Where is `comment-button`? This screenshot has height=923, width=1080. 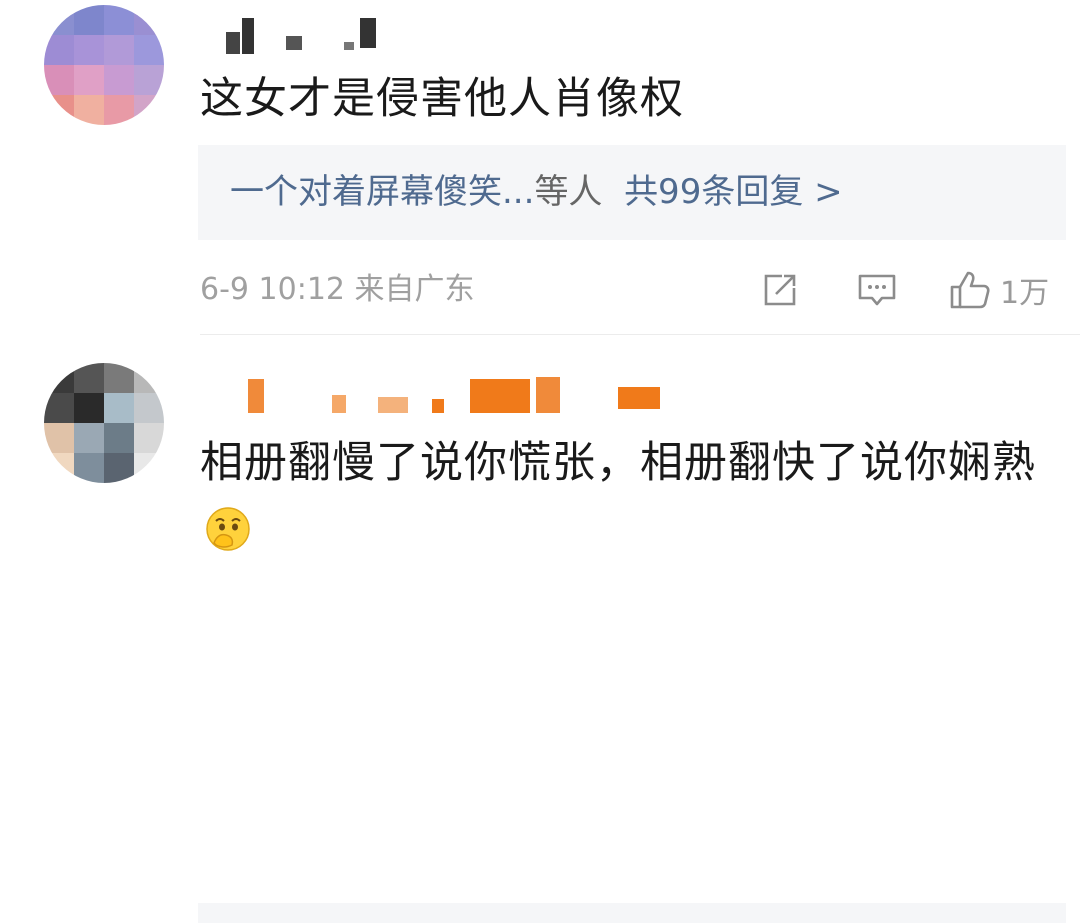
comment-button is located at coordinates (877, 290).